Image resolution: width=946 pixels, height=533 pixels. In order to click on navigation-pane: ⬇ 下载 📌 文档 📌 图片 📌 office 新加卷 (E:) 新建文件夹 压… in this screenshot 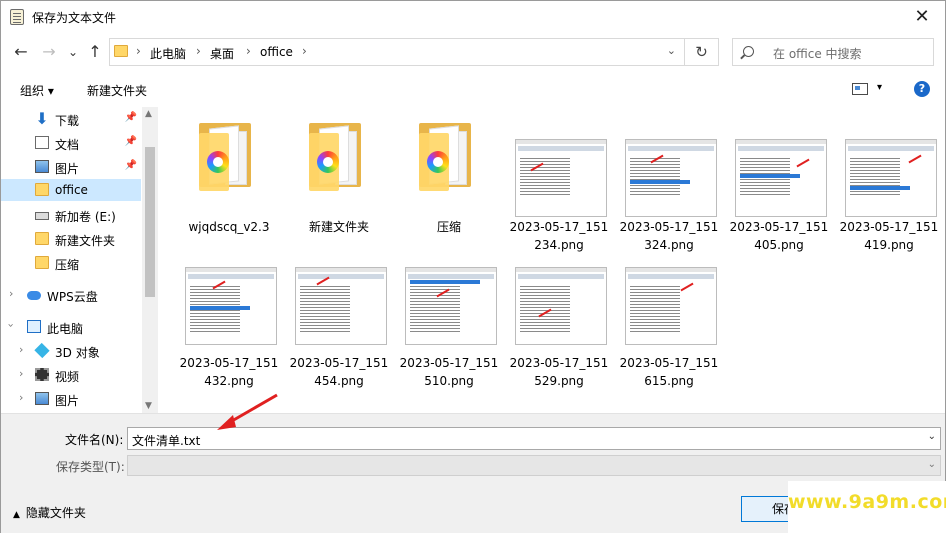, I will do `click(79, 260)`.